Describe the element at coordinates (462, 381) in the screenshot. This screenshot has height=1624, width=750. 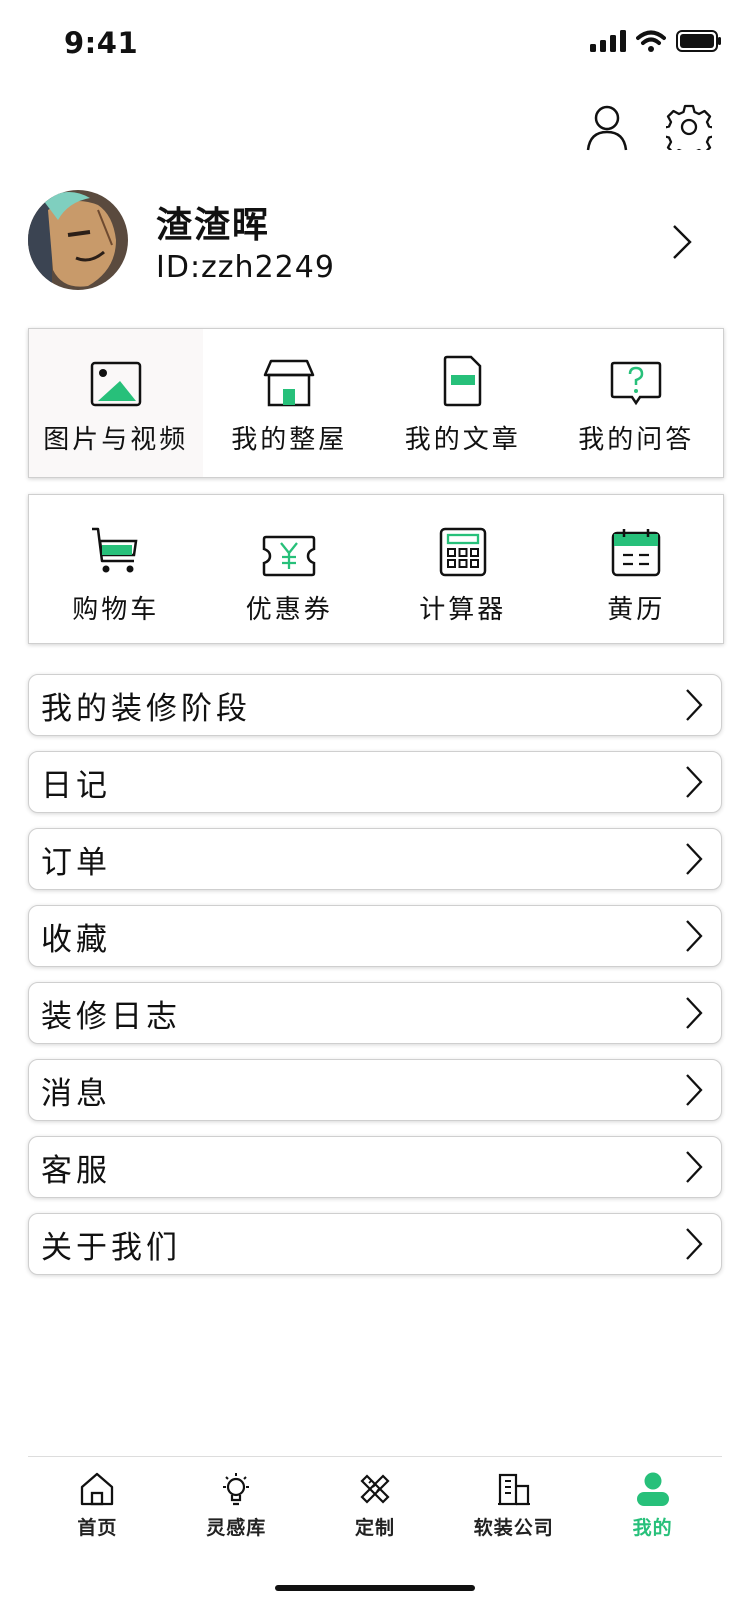
I see `article-icon` at that location.